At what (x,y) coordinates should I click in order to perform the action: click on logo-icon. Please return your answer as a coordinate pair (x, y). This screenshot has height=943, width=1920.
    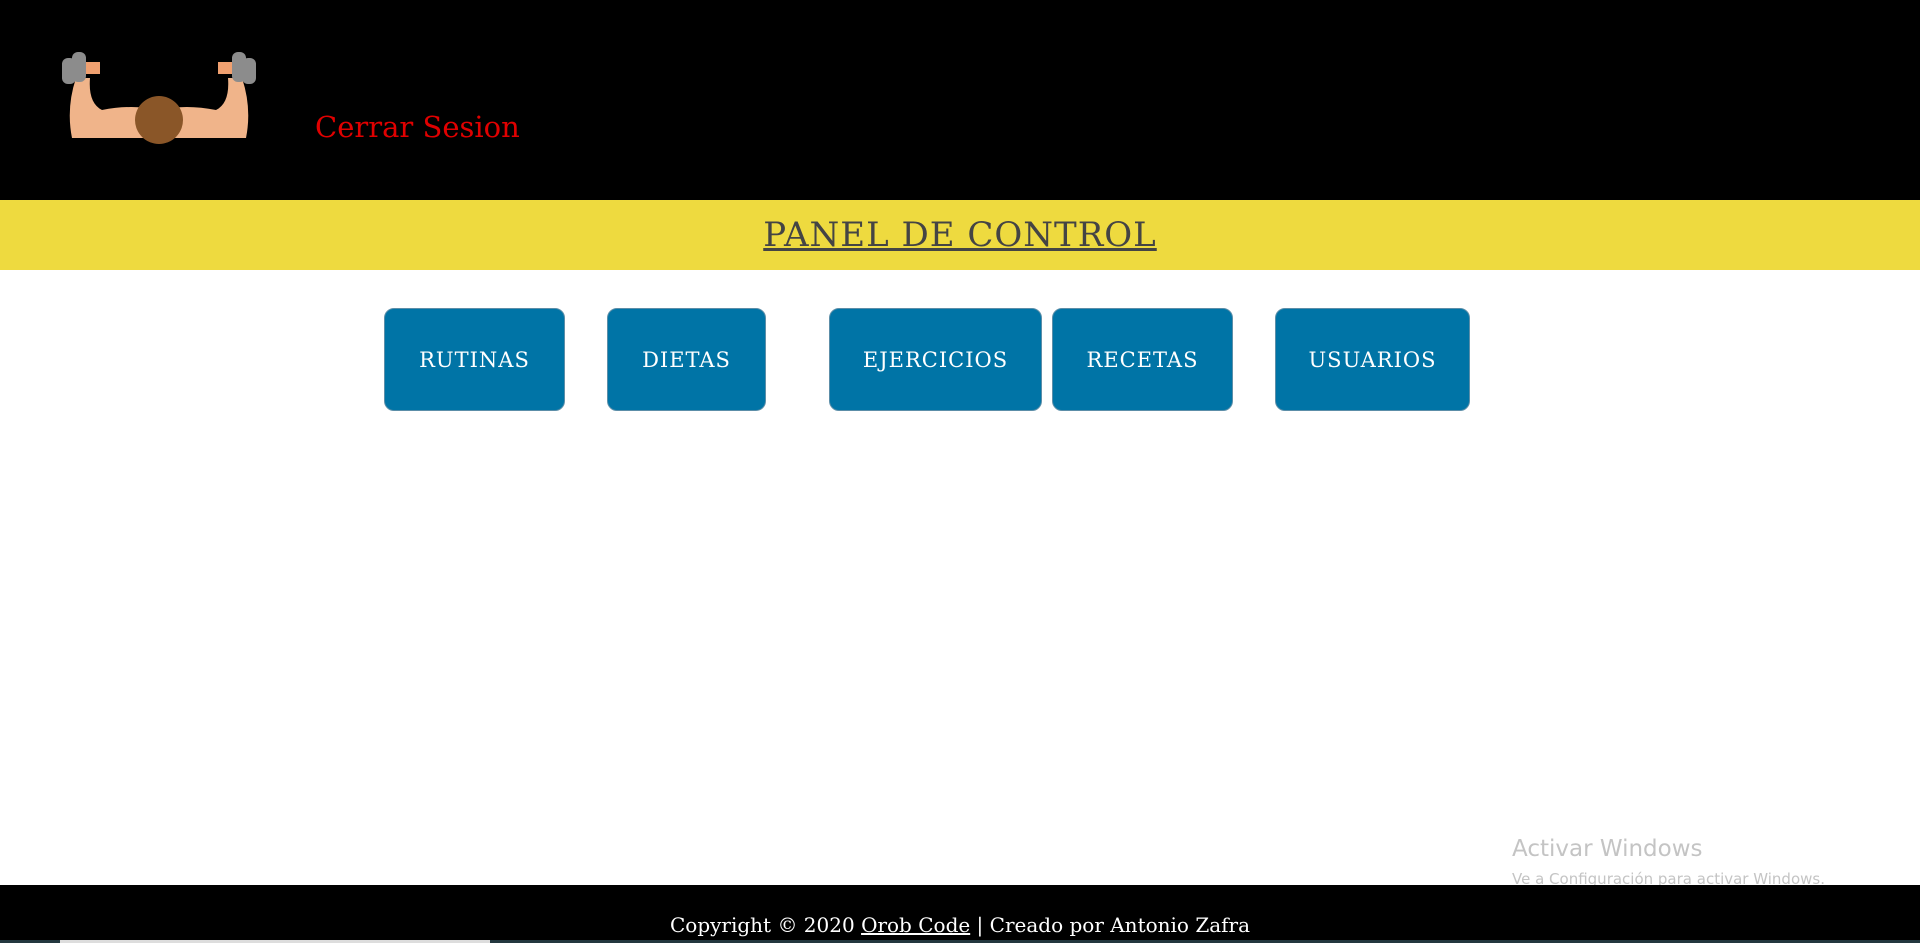
    Looking at the image, I should click on (159, 98).